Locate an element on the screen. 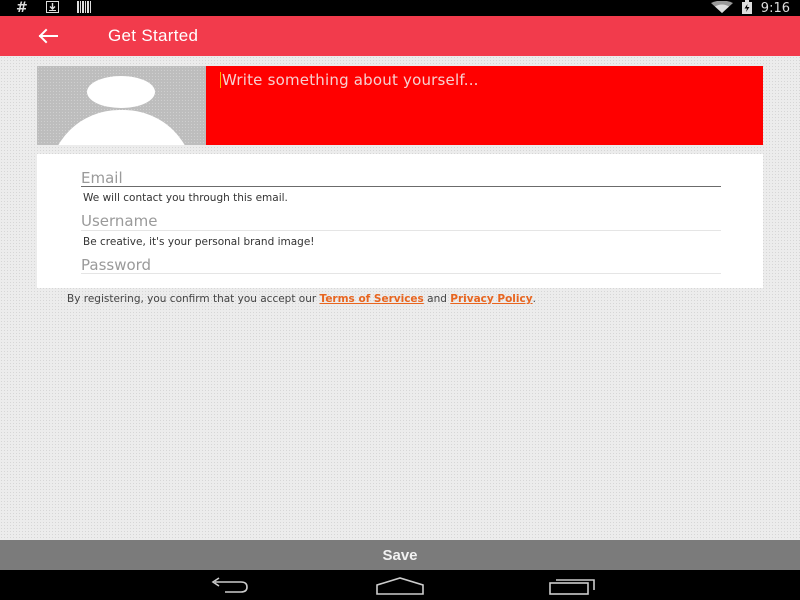  email-underline is located at coordinates (401, 186).